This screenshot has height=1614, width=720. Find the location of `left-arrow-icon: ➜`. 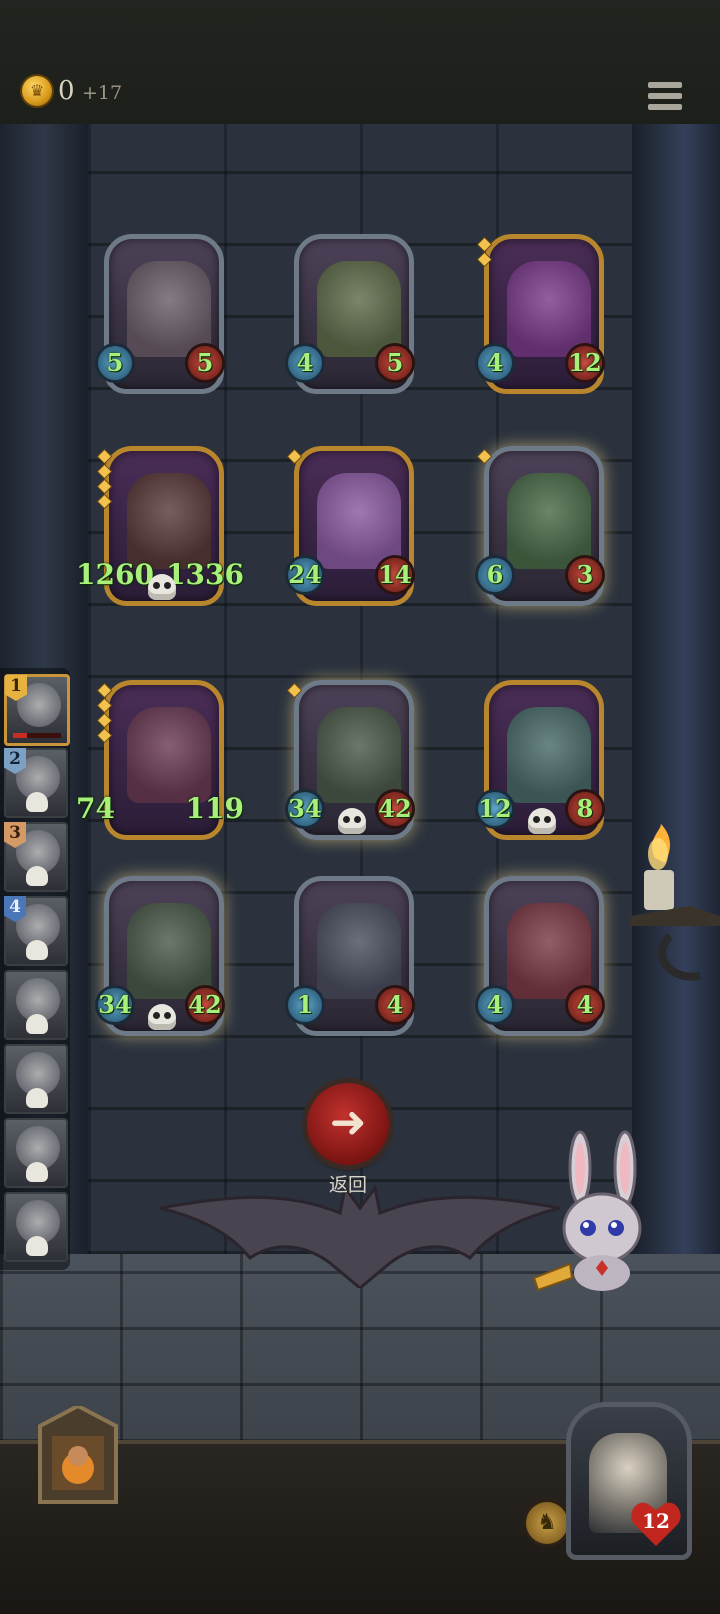

left-arrow-icon: ➜ is located at coordinates (348, 1122).